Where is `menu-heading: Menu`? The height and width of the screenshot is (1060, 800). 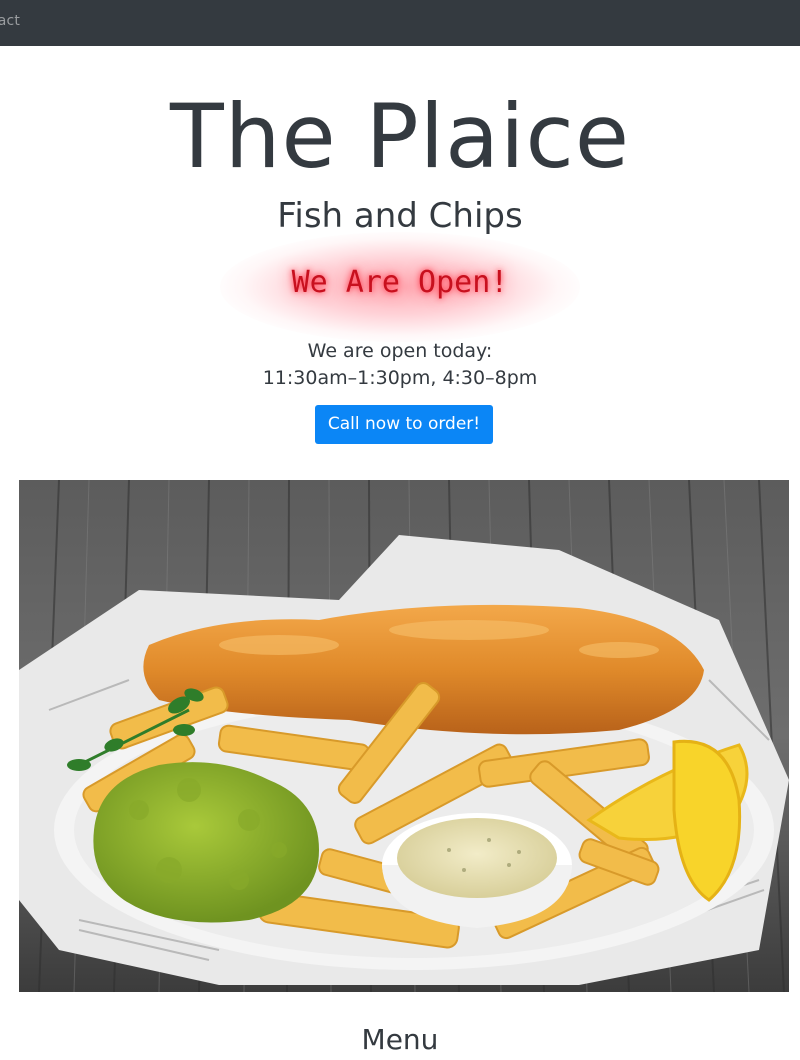
menu-heading: Menu is located at coordinates (400, 1039).